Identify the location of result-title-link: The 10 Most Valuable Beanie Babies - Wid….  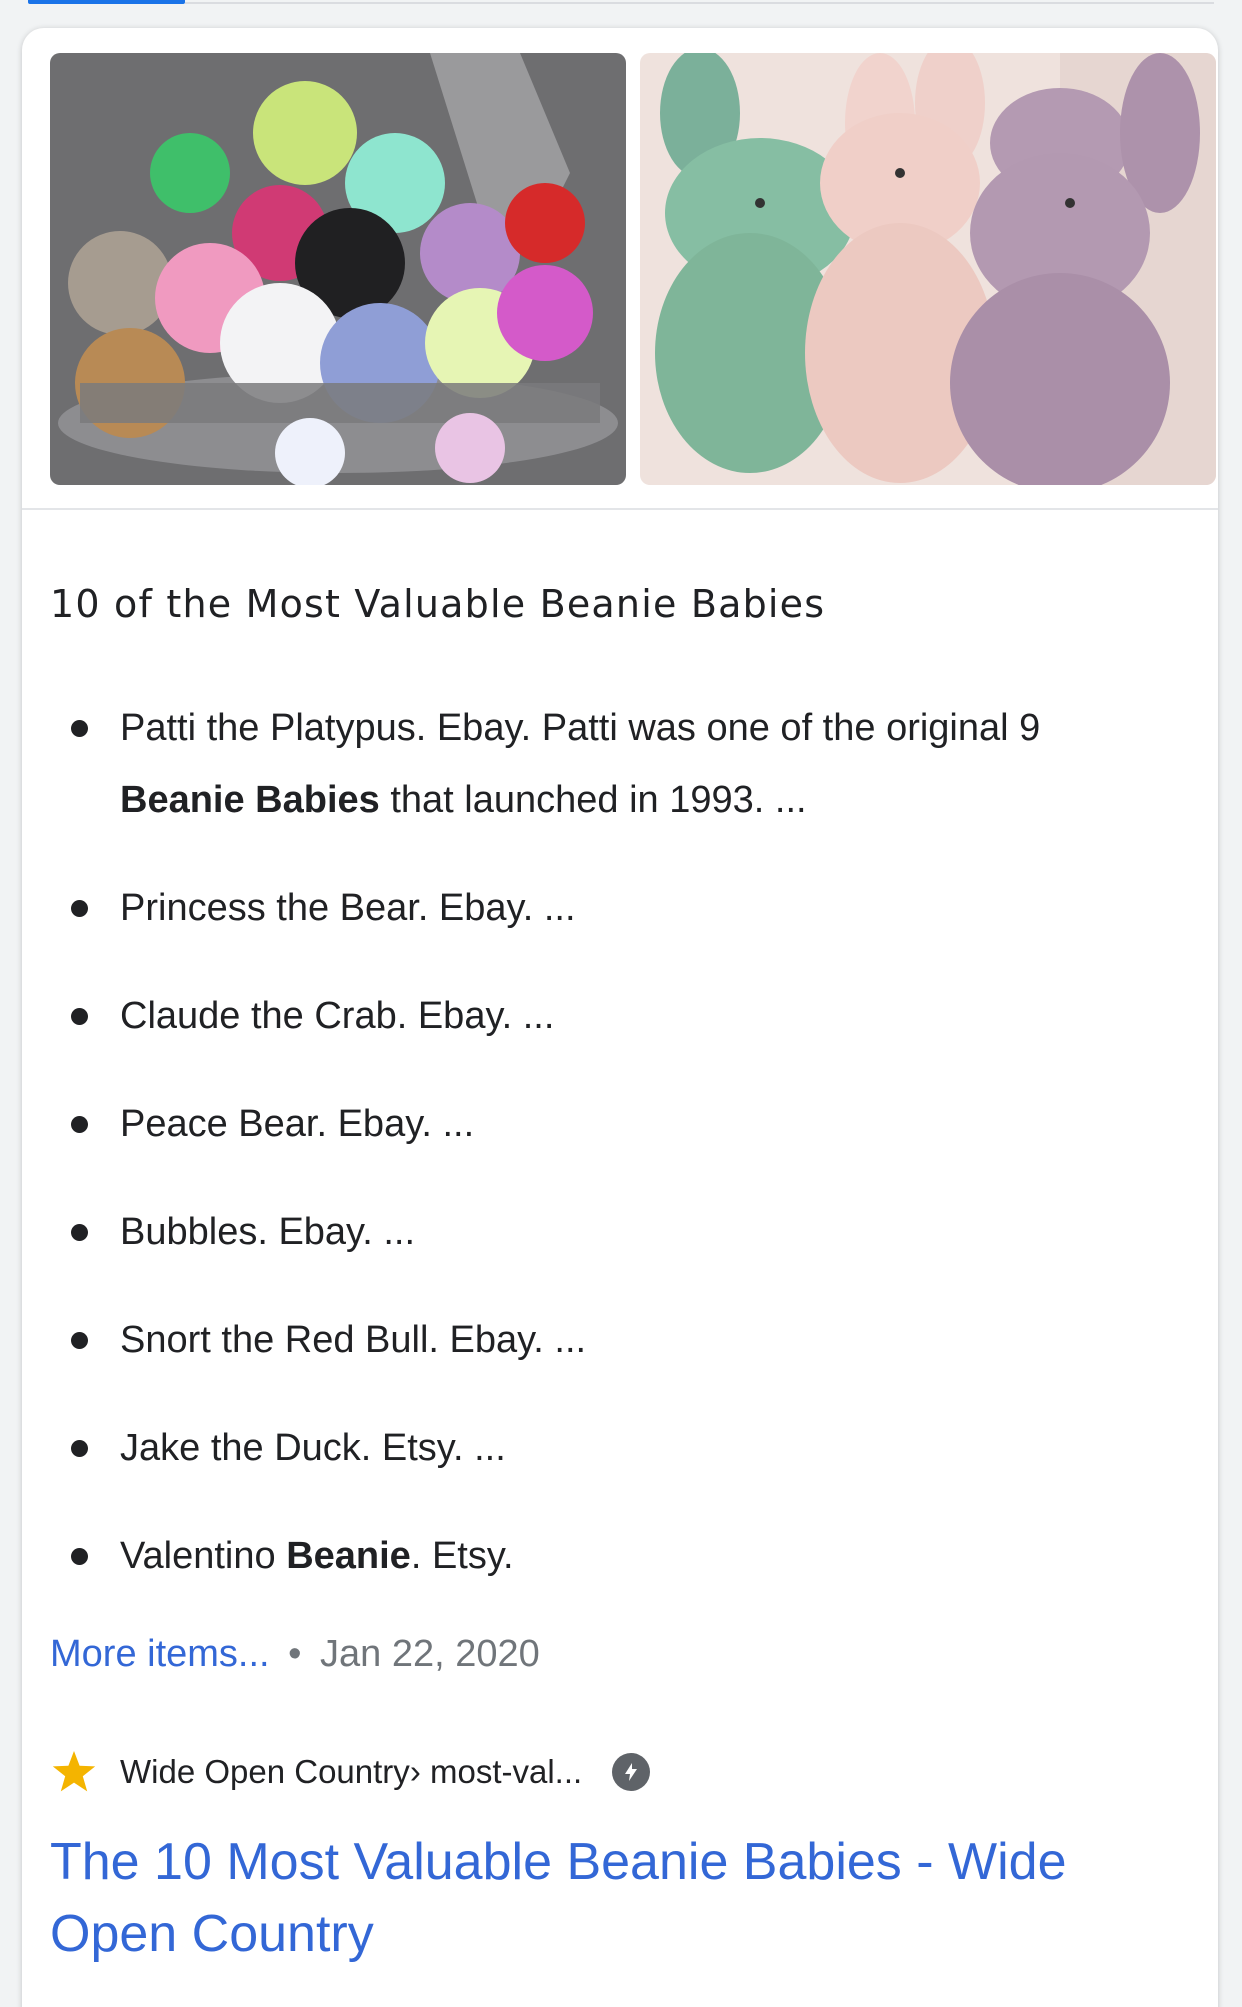
(610, 1898).